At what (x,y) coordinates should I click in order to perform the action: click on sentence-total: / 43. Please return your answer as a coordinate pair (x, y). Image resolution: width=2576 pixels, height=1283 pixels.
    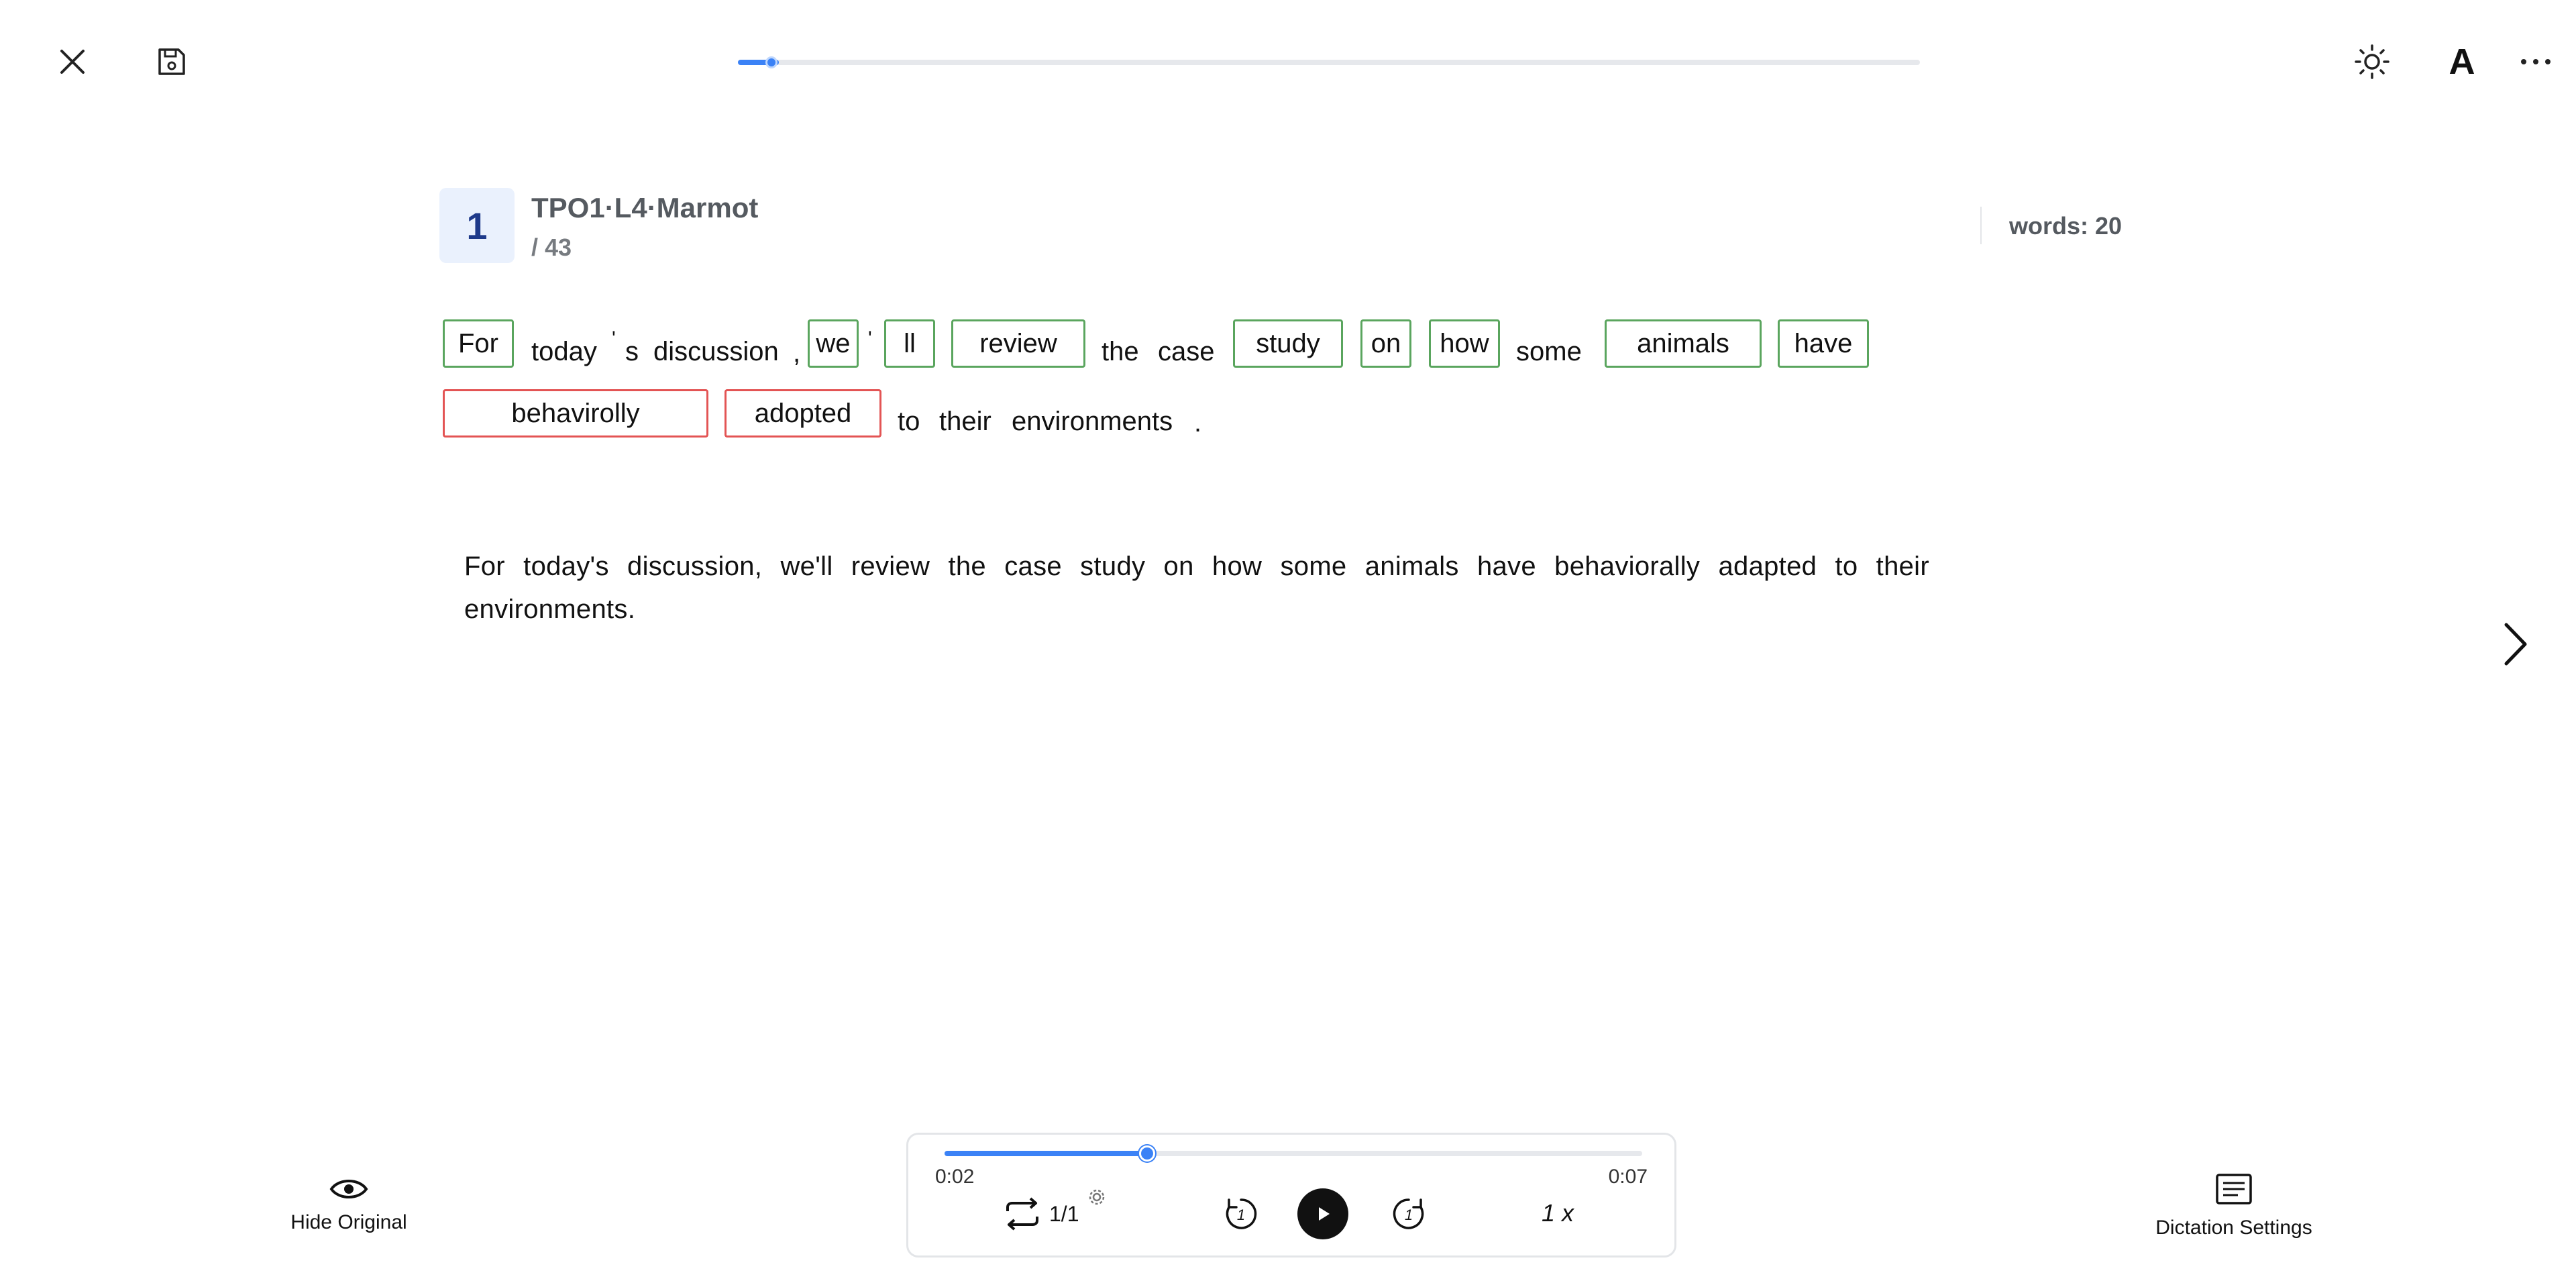
    Looking at the image, I should click on (551, 247).